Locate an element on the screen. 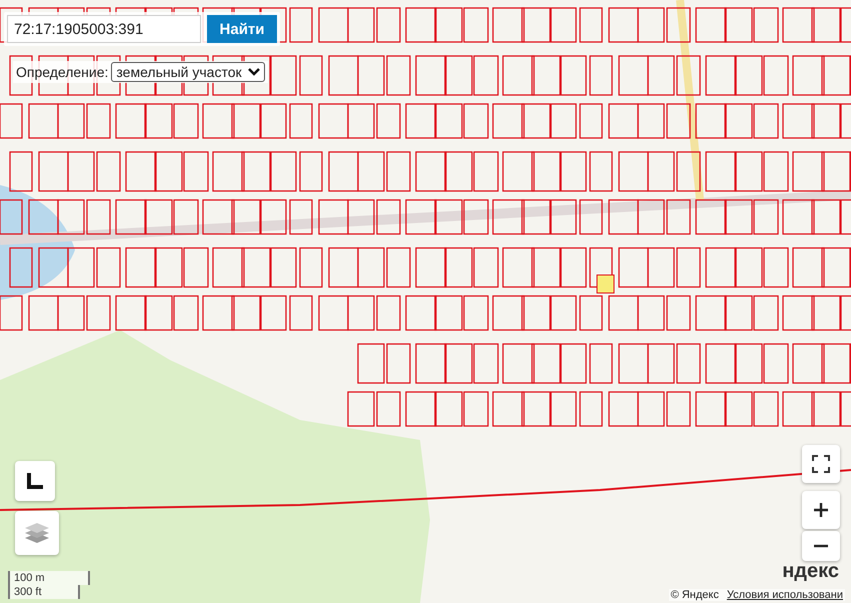 Image resolution: width=851 pixels, height=603 pixels. zoom-in-button is located at coordinates (821, 510).